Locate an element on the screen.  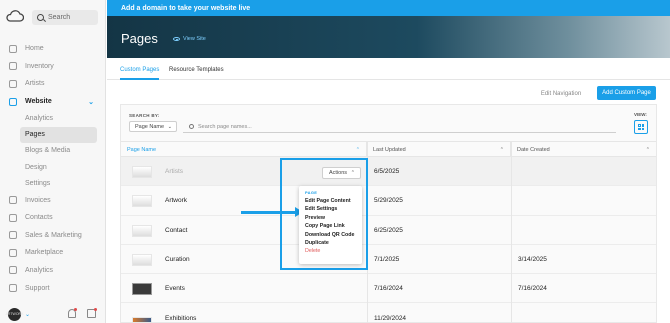
table-row: Artwork 5/29/2025 is located at coordinates (388, 201).